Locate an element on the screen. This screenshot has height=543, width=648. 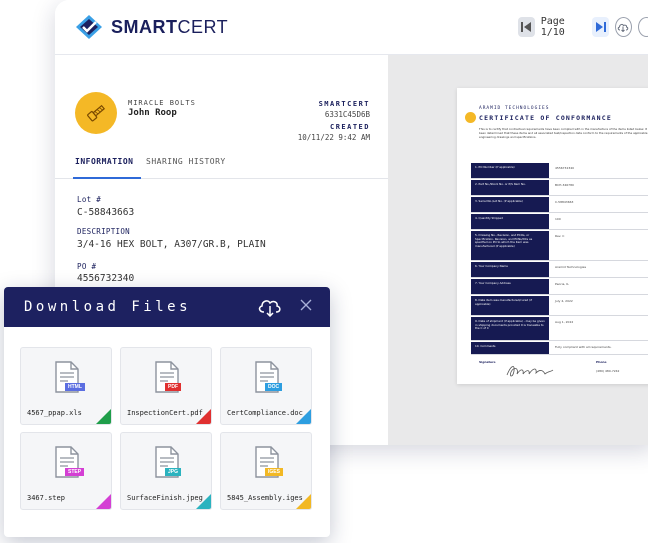
cert-row-value: Peoria, IL is located at coordinates (562, 284).